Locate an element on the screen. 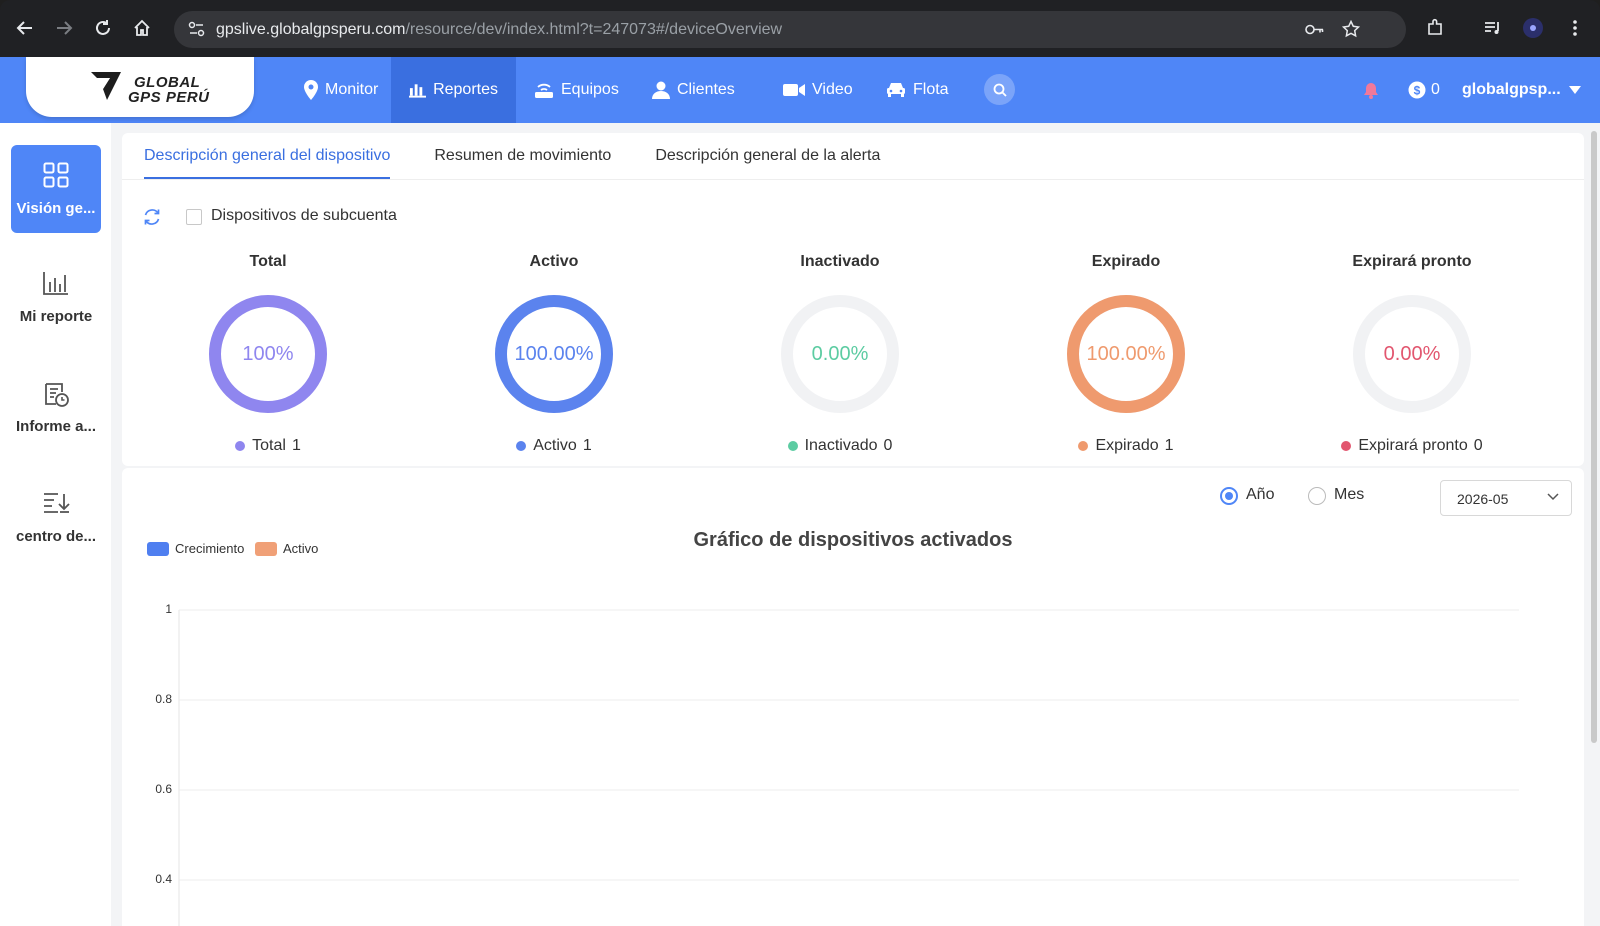 The width and height of the screenshot is (1600, 926). nav-equipos: Equipos is located at coordinates (576, 90).